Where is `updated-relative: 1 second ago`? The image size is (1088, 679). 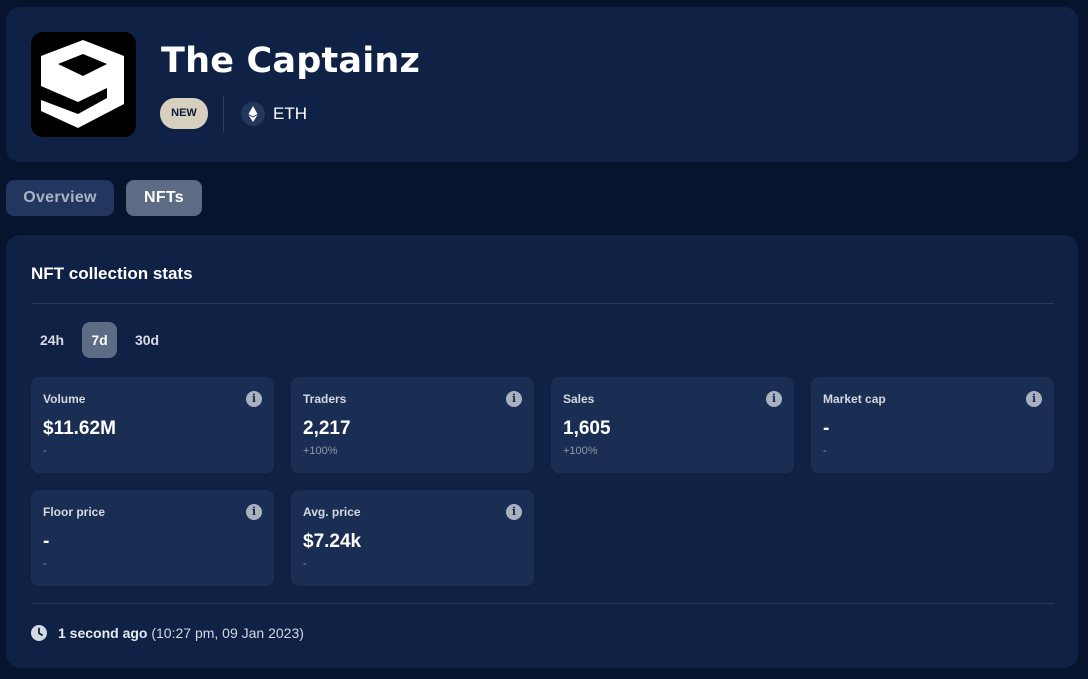
updated-relative: 1 second ago is located at coordinates (103, 633).